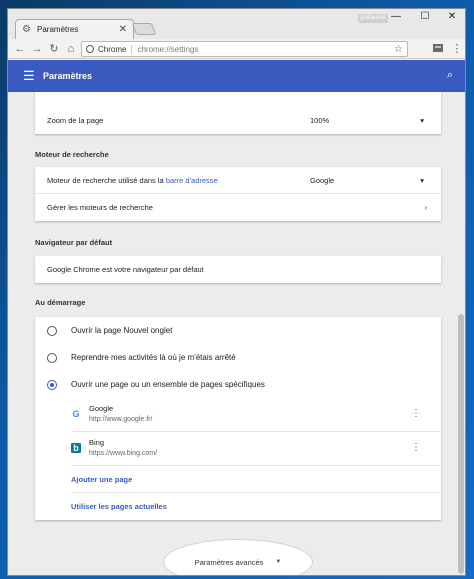  I want to click on startup-page-name: Google, so click(101, 408).